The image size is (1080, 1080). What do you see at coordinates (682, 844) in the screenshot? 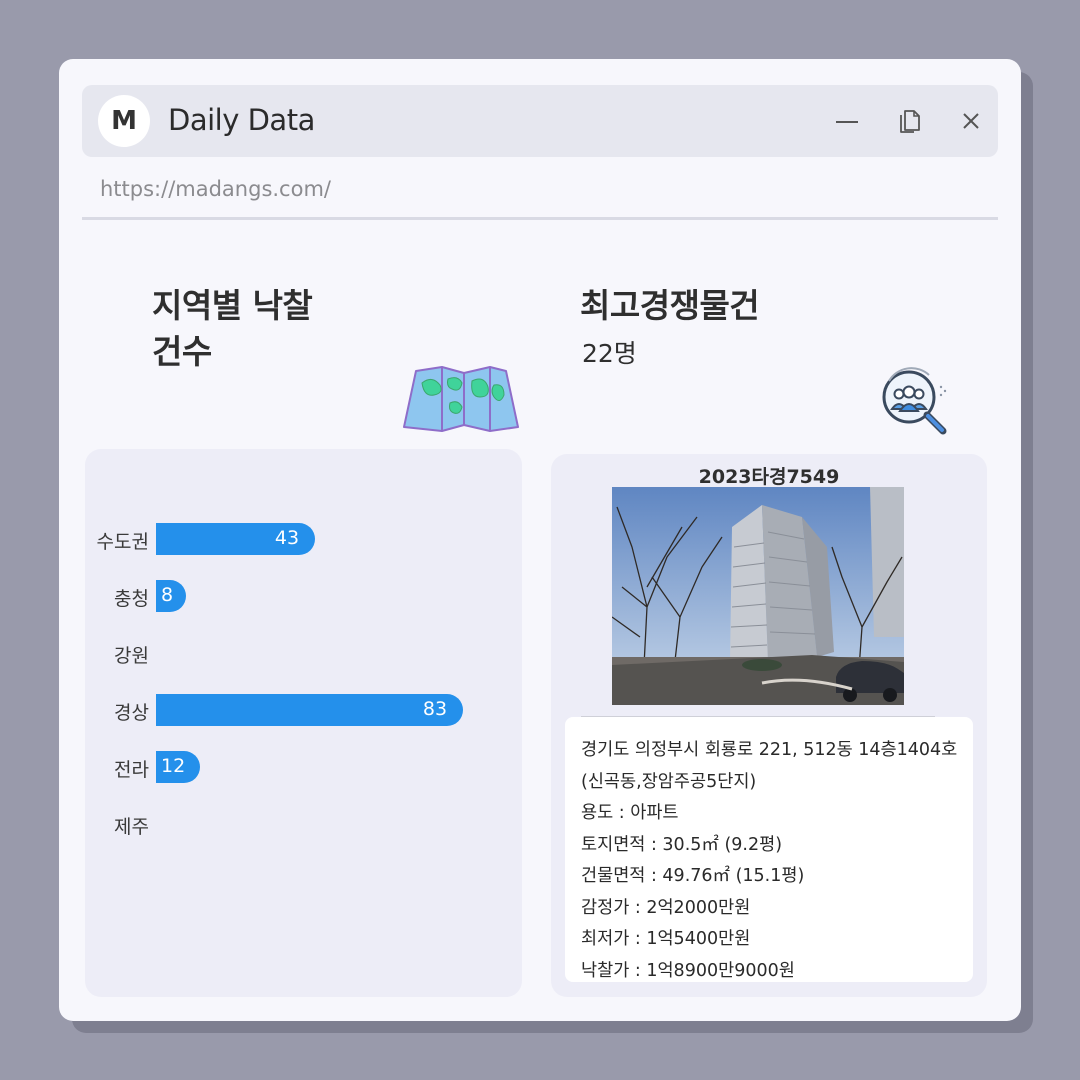
I see `land-area-text: 토지면적 : 30.5㎡ (9.2평)` at bounding box center [682, 844].